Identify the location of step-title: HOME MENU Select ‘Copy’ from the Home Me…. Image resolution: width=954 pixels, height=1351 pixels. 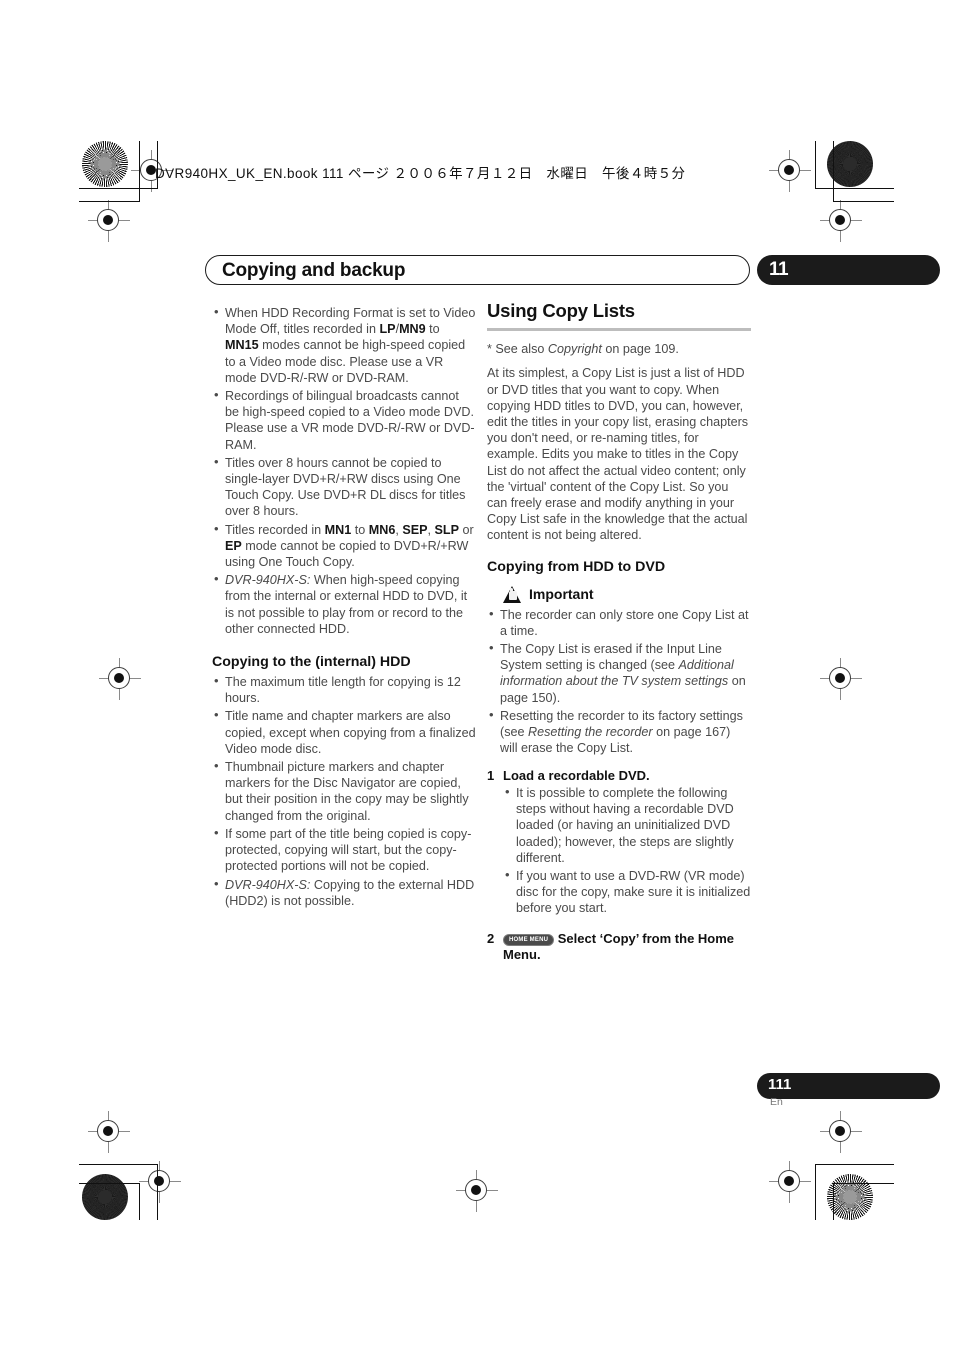
(627, 947).